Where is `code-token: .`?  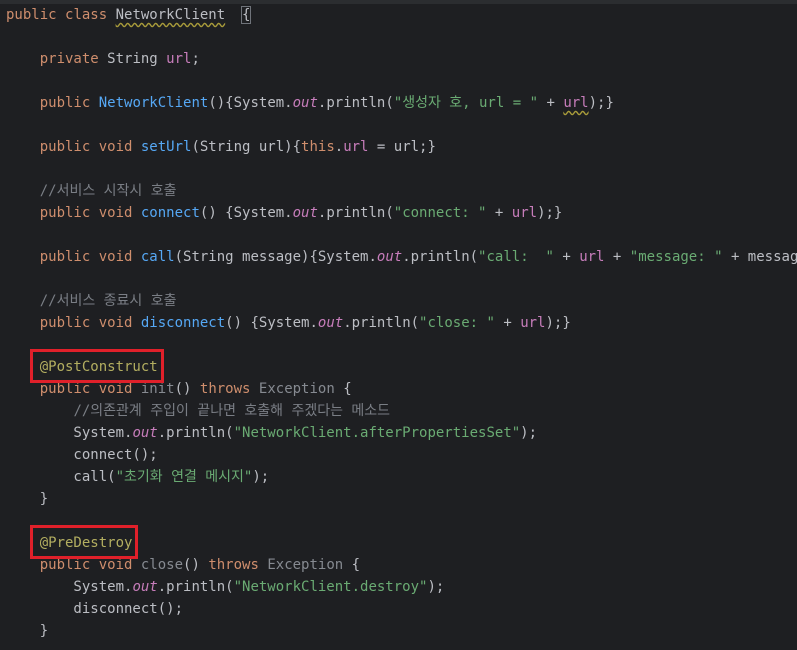 code-token: . is located at coordinates (339, 147).